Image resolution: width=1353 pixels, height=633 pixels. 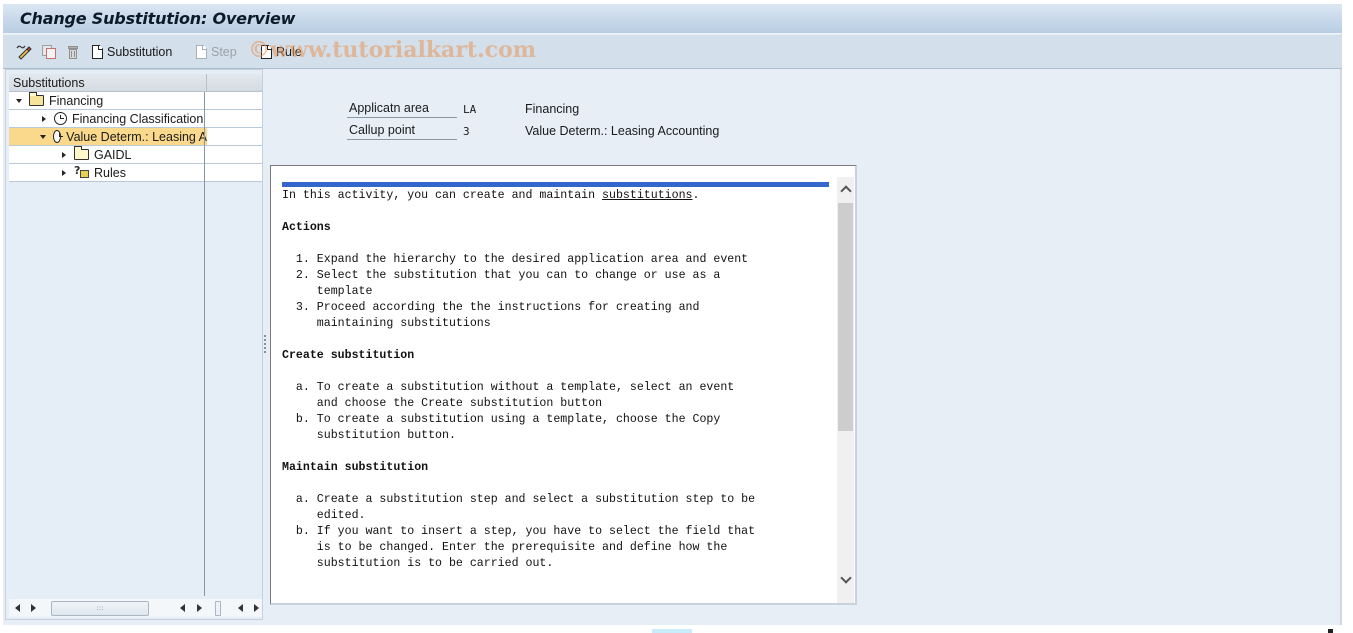 What do you see at coordinates (672, 19) in the screenshot?
I see `title-bar: Change Substitution: Overview` at bounding box center [672, 19].